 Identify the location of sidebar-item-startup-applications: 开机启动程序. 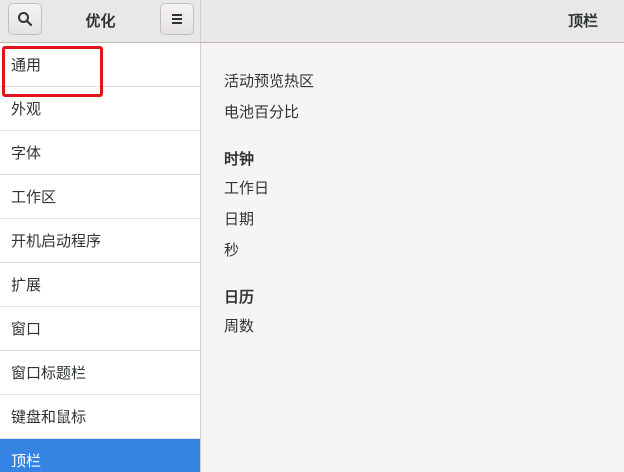
(100, 241).